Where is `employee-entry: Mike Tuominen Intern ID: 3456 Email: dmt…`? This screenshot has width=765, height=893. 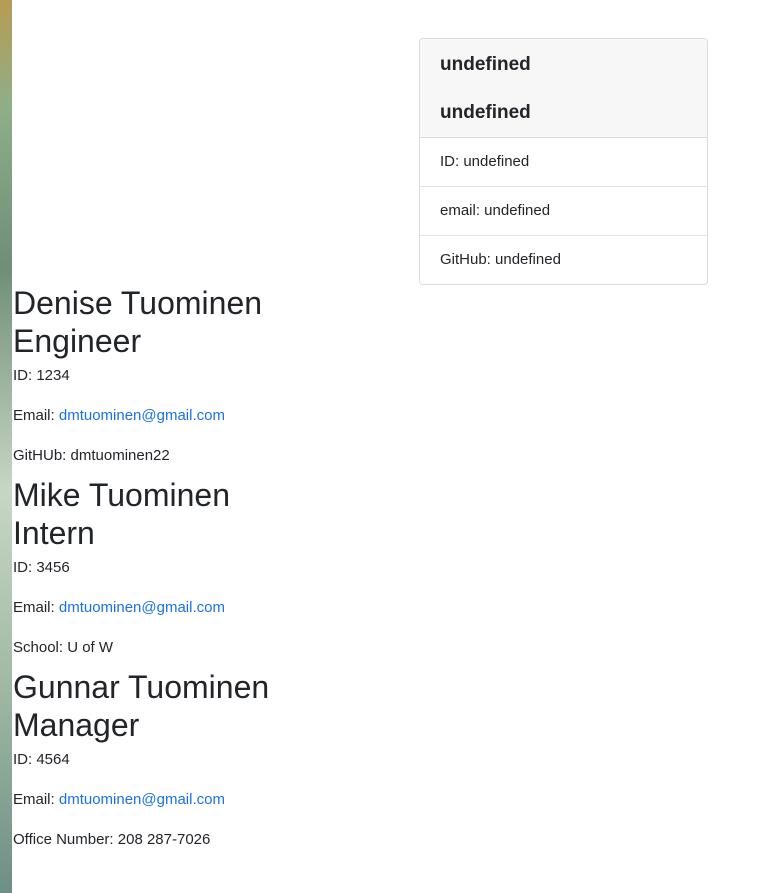 employee-entry: Mike Tuominen Intern ID: 3456 Email: dmt… is located at coordinates (193, 572).